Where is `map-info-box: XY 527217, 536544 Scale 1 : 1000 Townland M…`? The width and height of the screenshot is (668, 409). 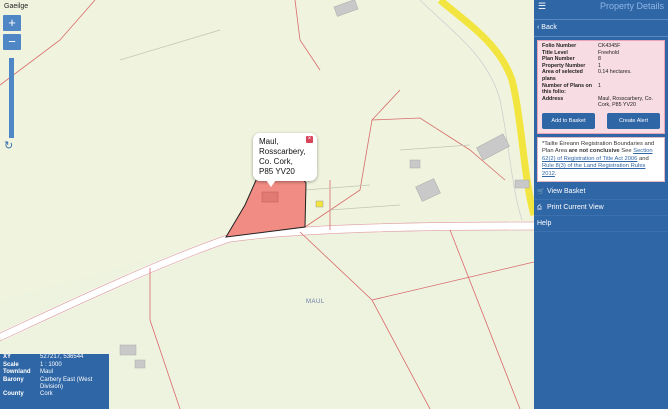 map-info-box: XY 527217, 536544 Scale 1 : 1000 Townland M… is located at coordinates (54, 381).